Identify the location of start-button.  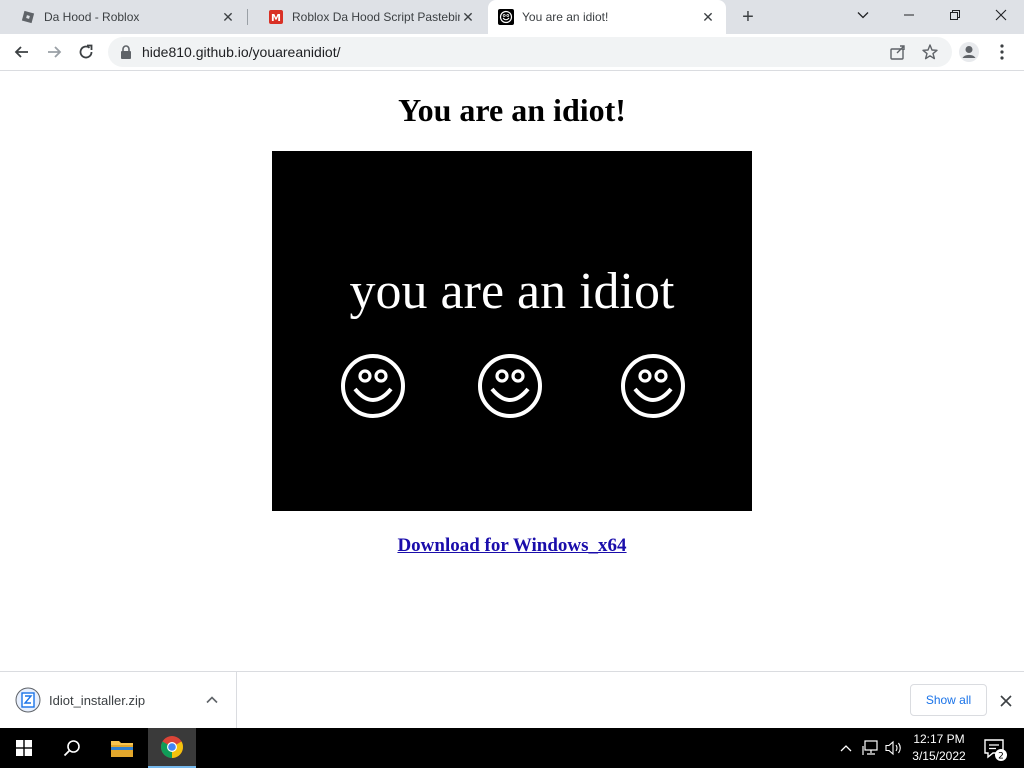
(24, 748).